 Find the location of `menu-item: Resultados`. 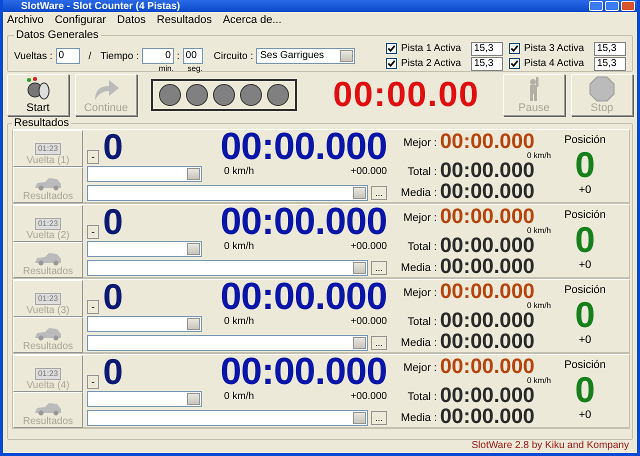

menu-item: Resultados is located at coordinates (184, 21).